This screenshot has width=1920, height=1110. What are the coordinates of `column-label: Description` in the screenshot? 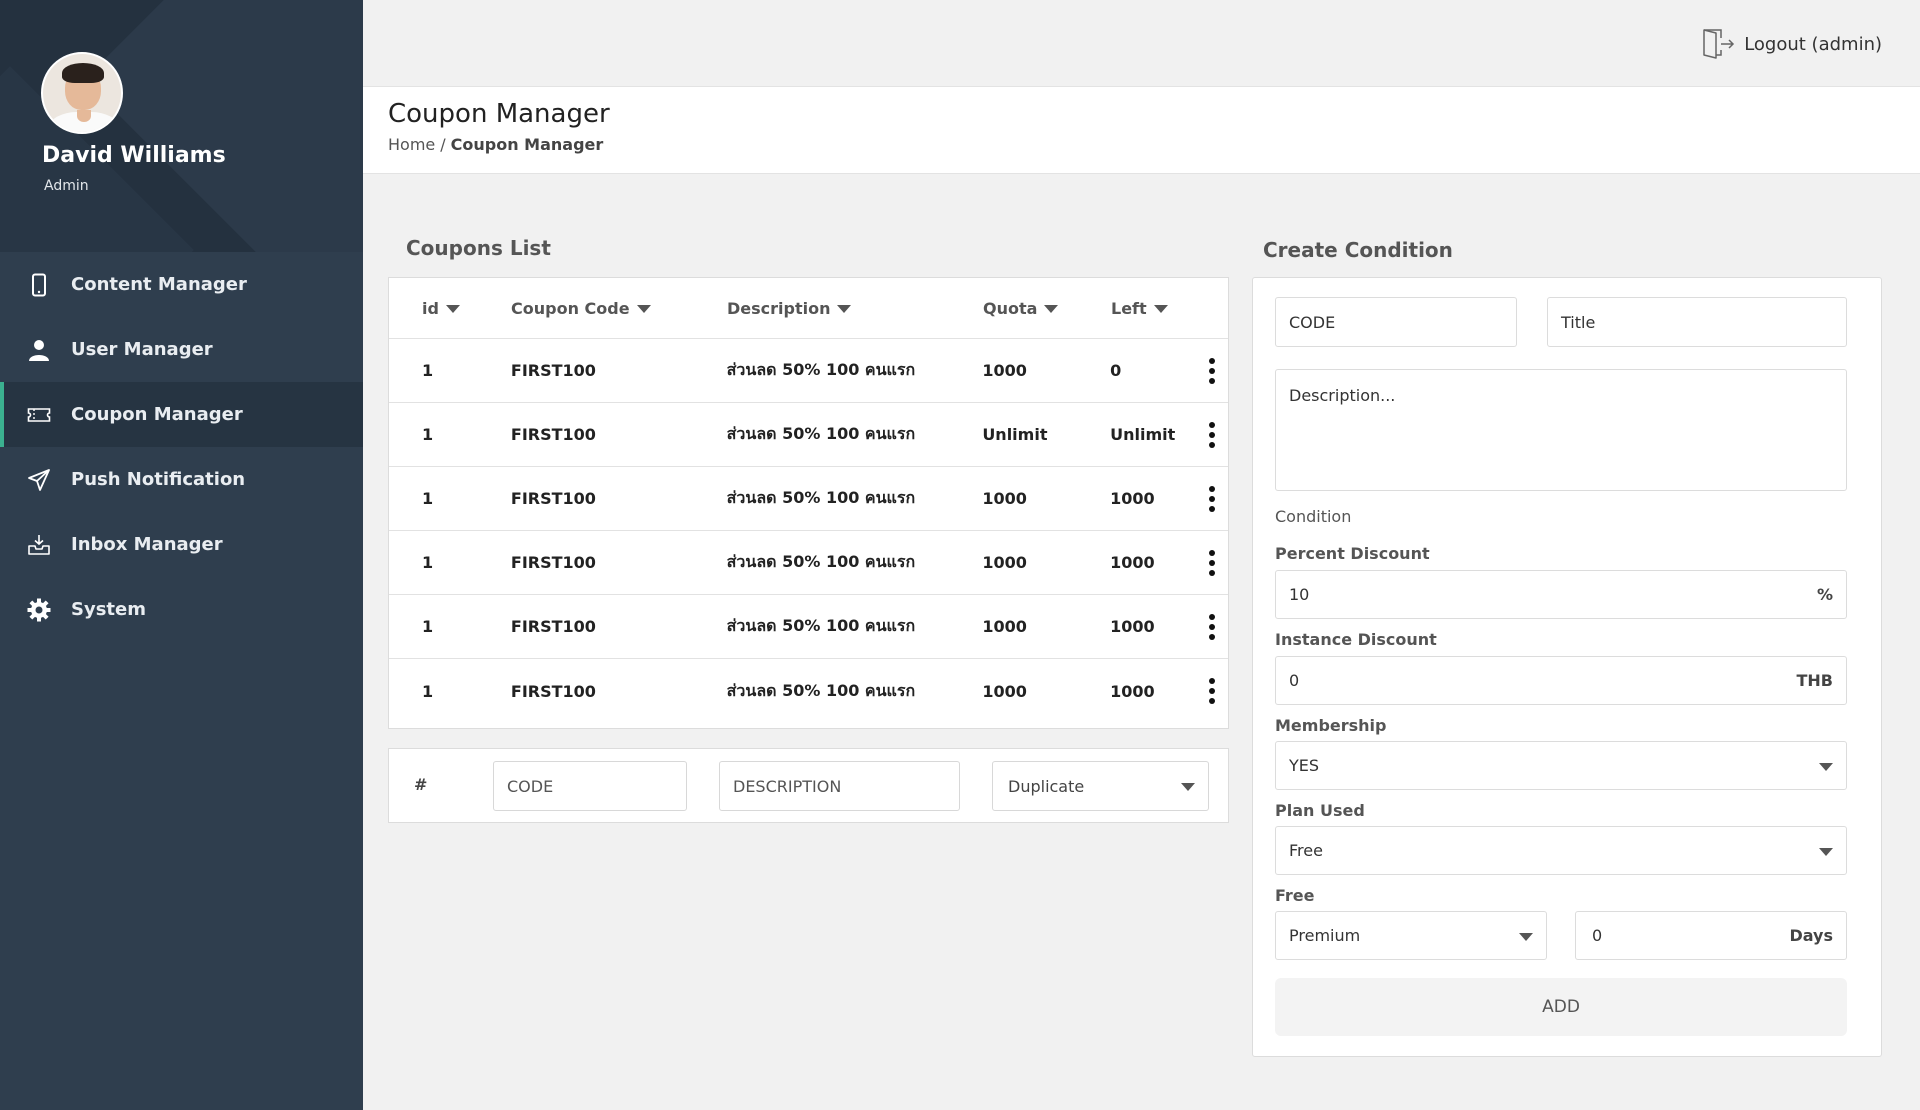 It's located at (779, 308).